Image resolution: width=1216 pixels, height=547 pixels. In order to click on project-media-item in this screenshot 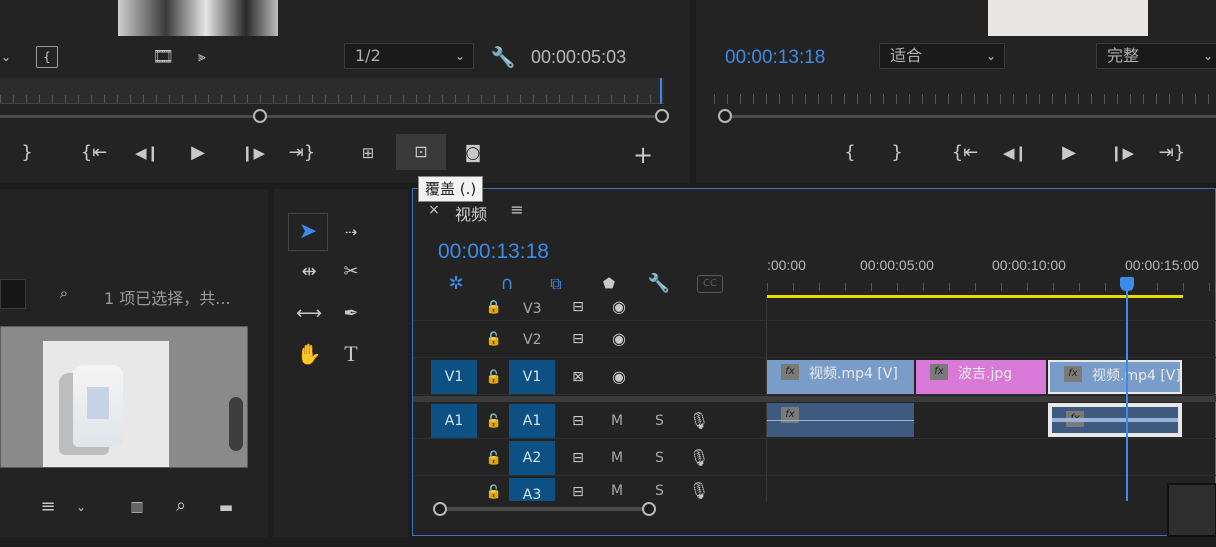, I will do `click(124, 397)`.